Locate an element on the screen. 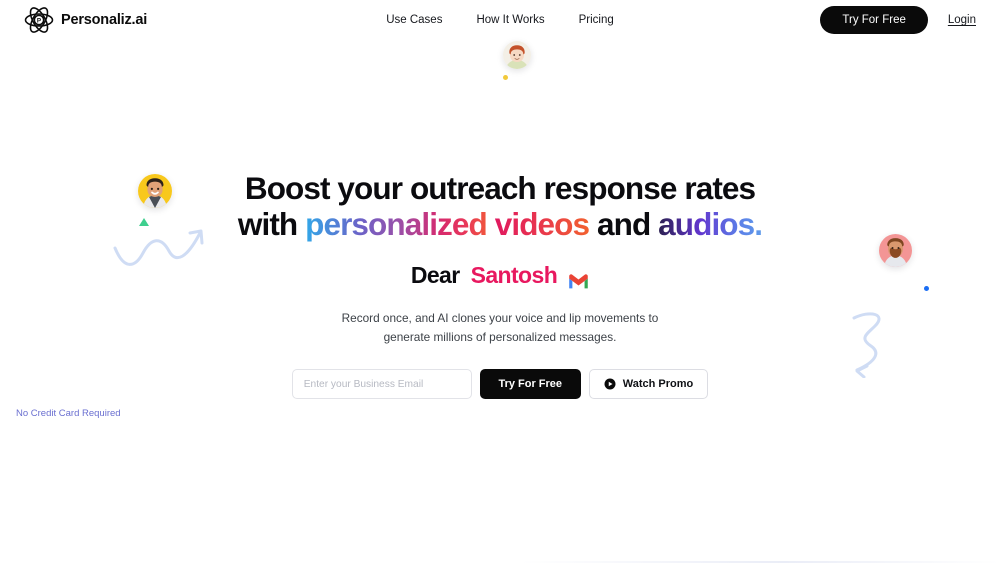 The image size is (1000, 563). watch-promo-button: Watch Promo is located at coordinates (648, 384).